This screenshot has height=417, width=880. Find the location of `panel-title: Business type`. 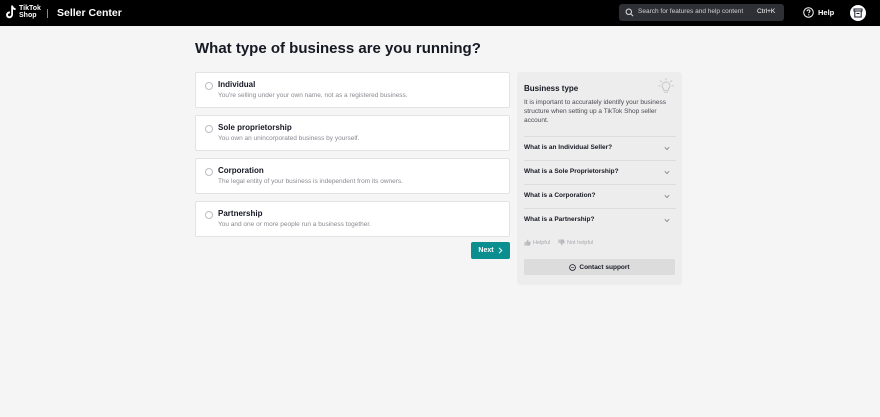

panel-title: Business type is located at coordinates (551, 88).